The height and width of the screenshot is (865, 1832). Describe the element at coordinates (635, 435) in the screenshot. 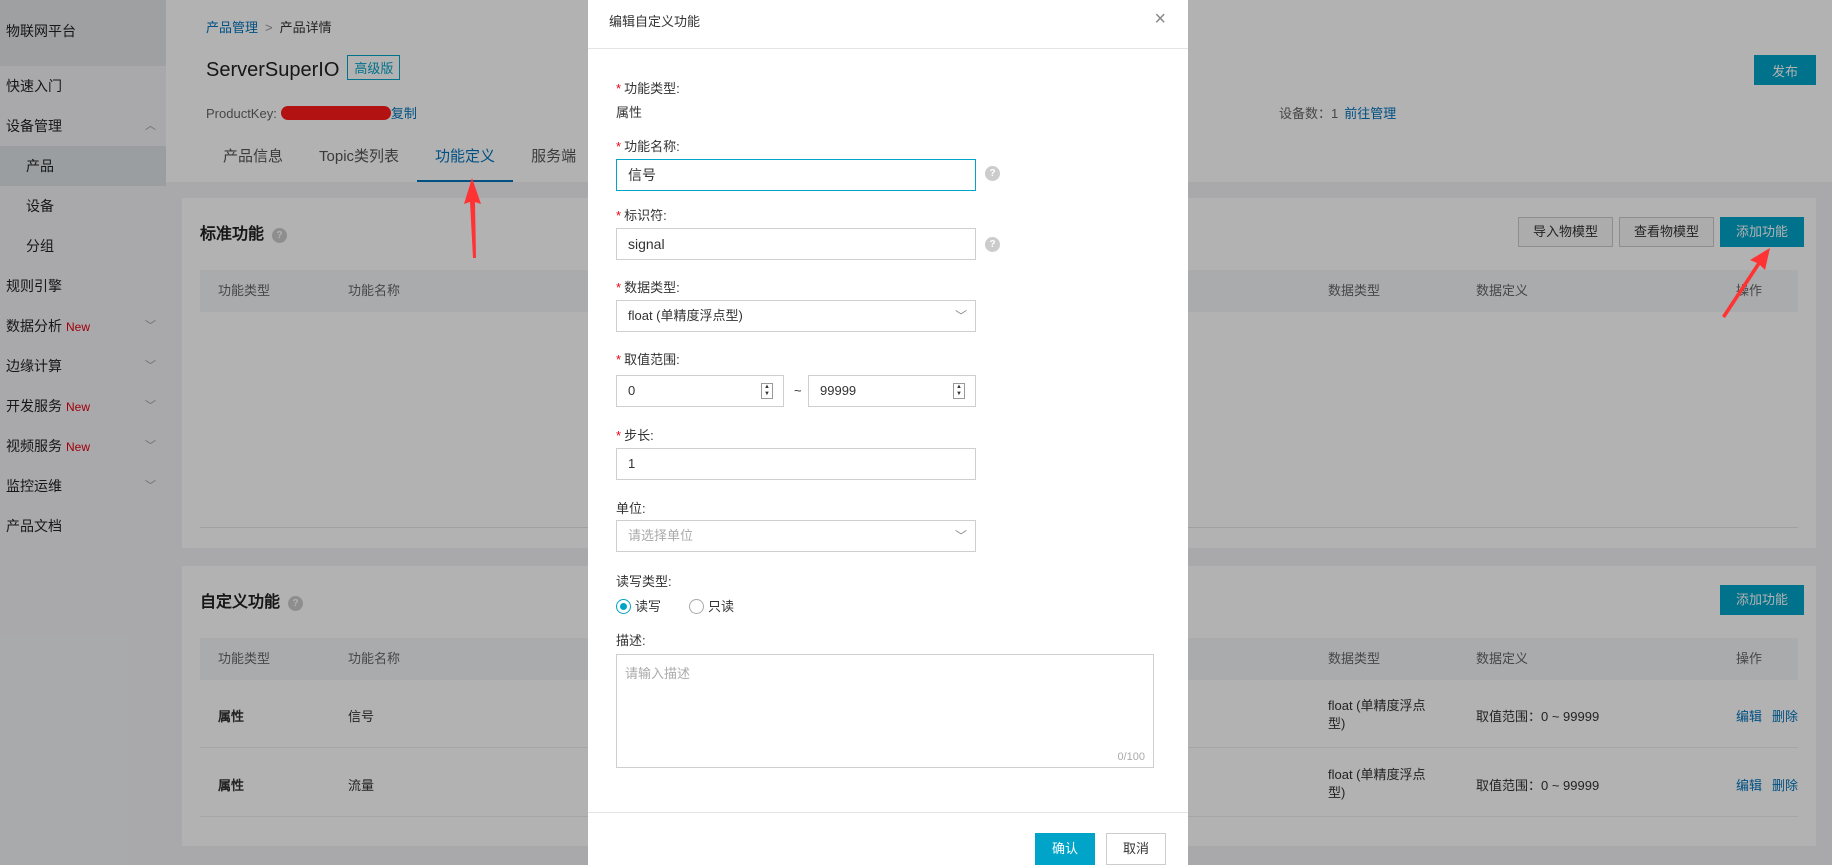

I see `step-label: * 步长:` at that location.